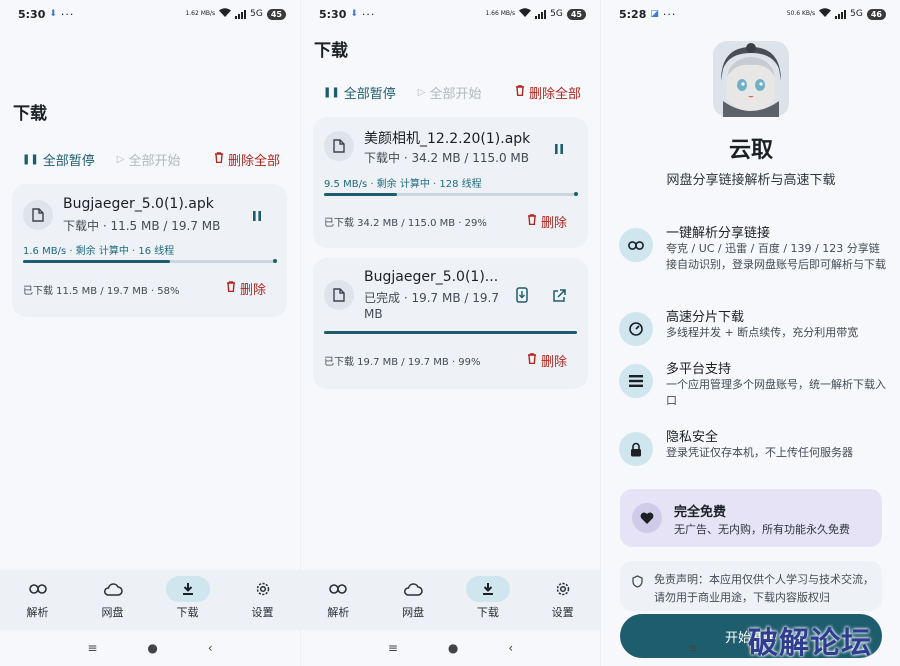 This screenshot has width=900, height=666. I want to click on list-icon, so click(636, 381).